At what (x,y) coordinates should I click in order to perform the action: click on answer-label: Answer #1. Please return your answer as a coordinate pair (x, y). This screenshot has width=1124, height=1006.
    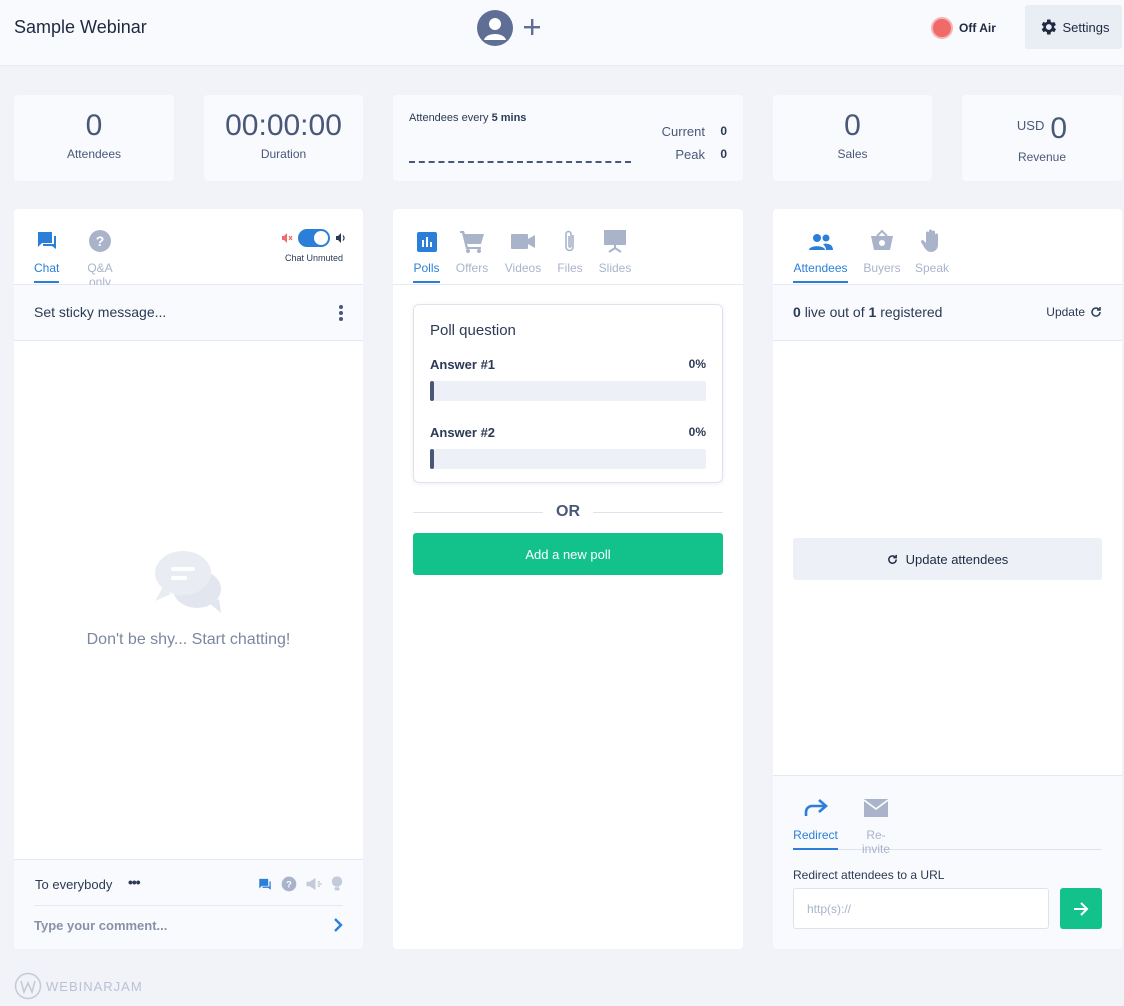
    Looking at the image, I should click on (463, 364).